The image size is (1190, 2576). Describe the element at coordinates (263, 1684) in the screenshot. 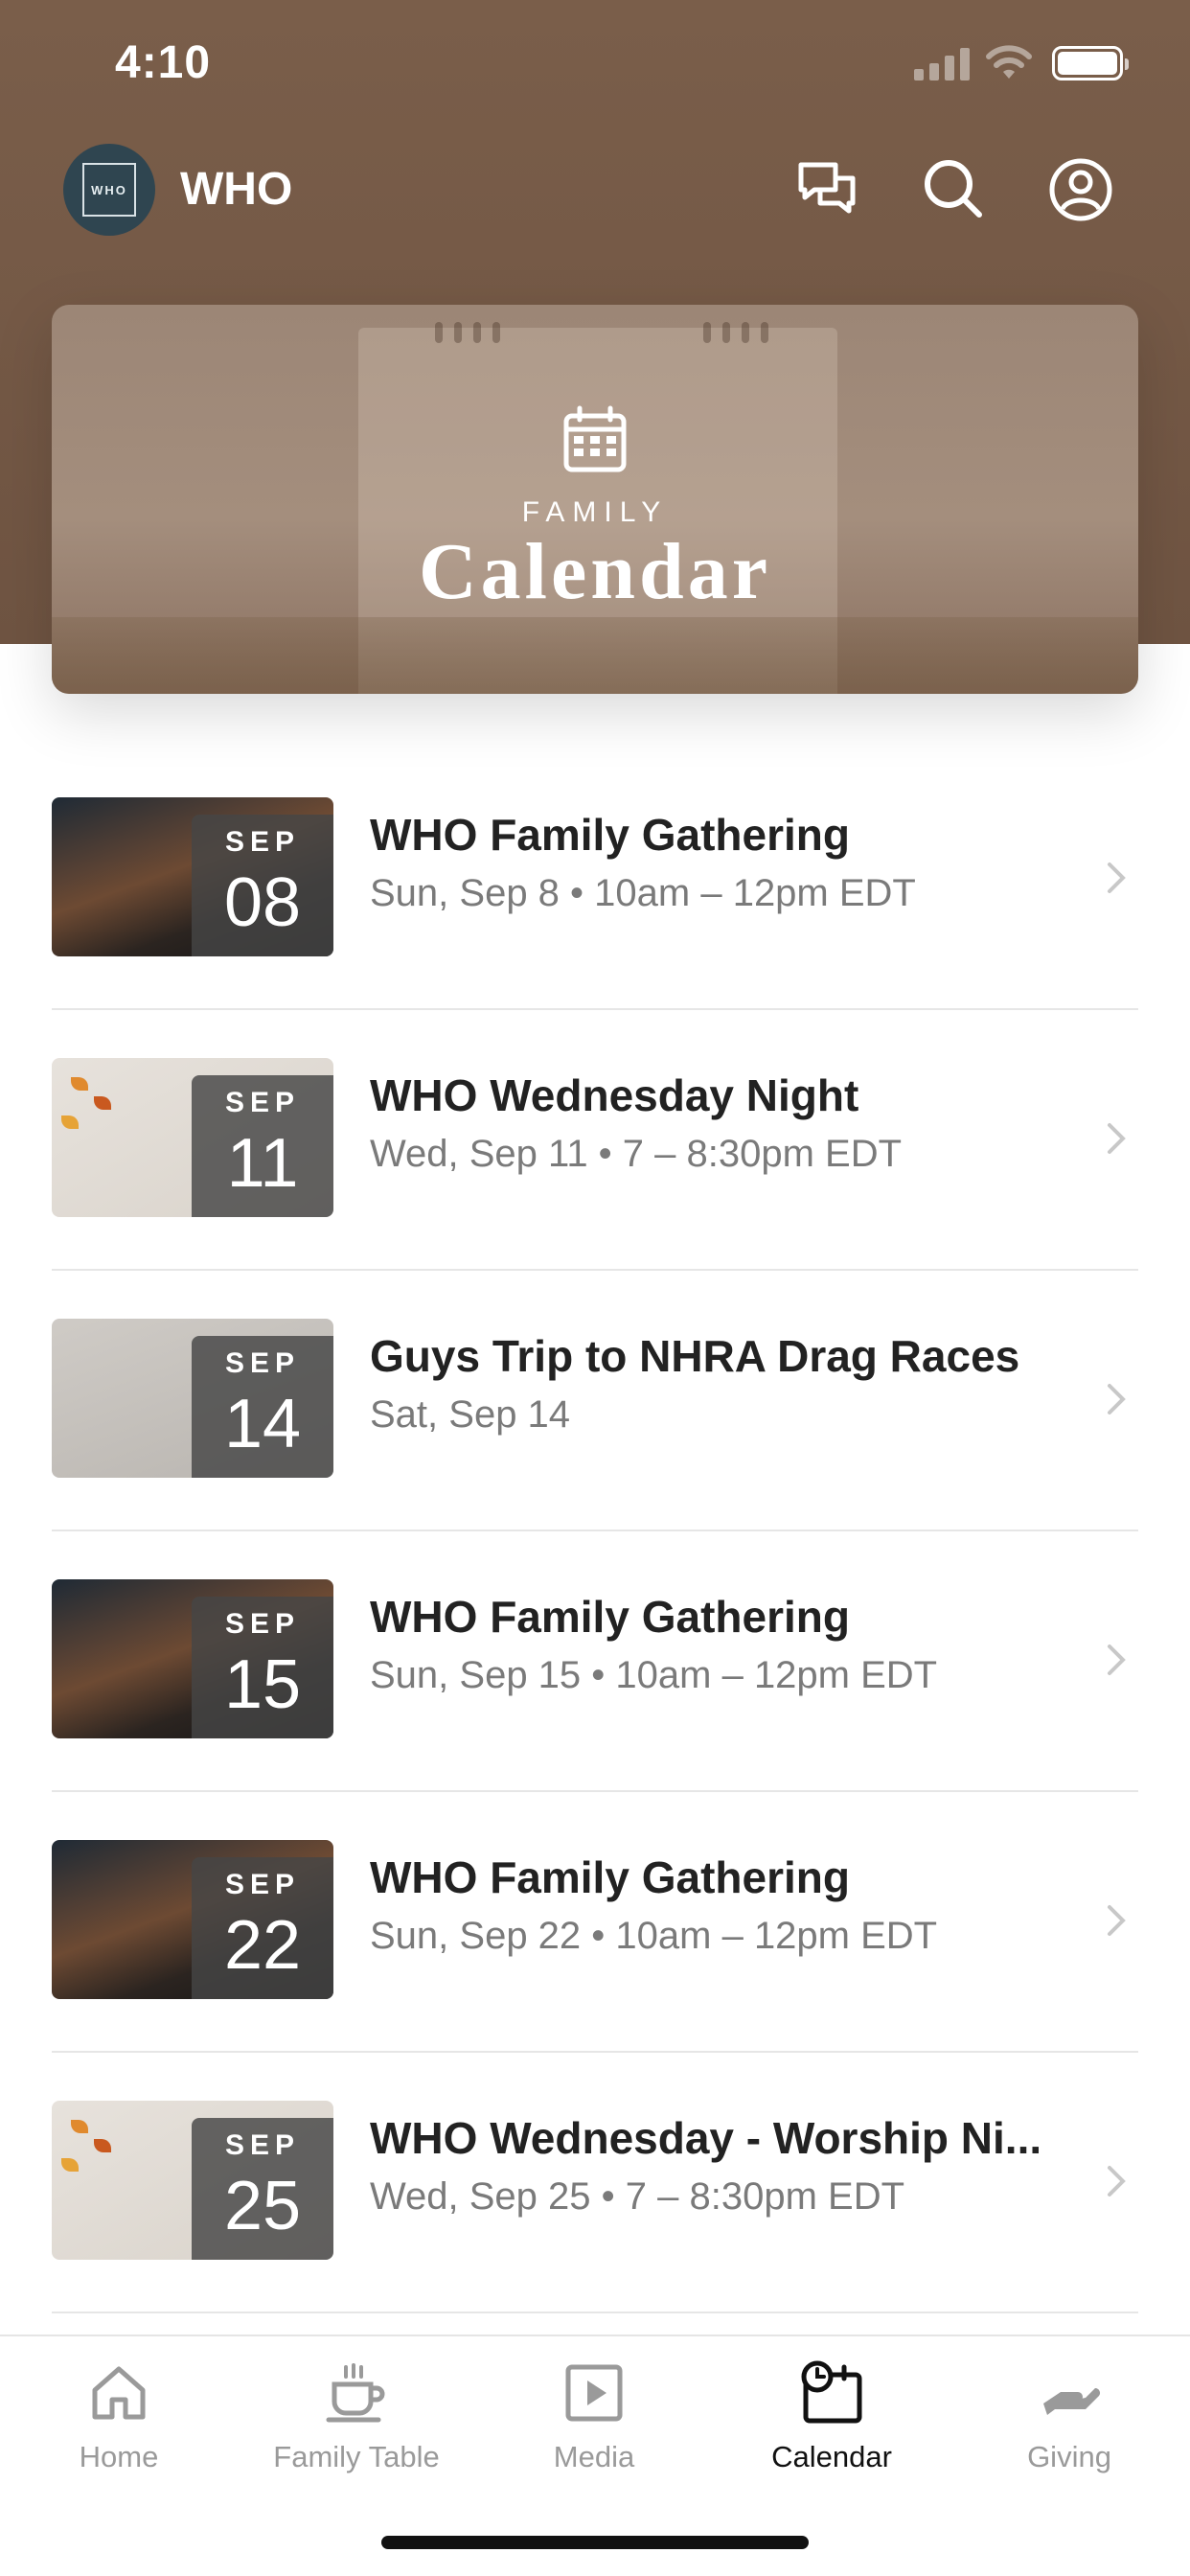

I see `date-day: 15` at that location.